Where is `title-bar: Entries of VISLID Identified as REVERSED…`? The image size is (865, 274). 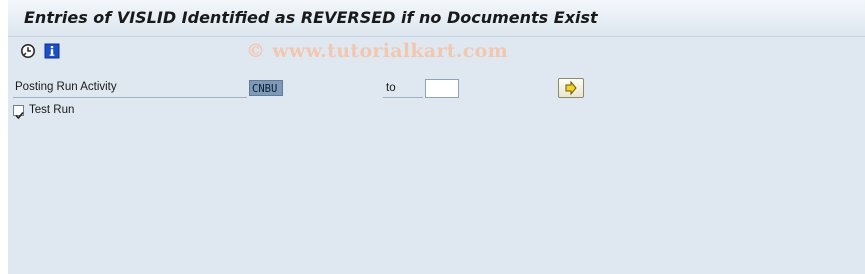
title-bar: Entries of VISLID Identified as REVERSED… is located at coordinates (436, 18).